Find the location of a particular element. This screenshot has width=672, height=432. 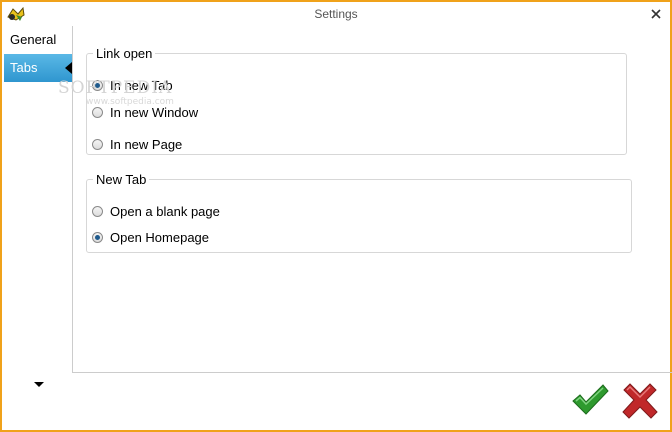

radio-label: In new Page is located at coordinates (146, 144).